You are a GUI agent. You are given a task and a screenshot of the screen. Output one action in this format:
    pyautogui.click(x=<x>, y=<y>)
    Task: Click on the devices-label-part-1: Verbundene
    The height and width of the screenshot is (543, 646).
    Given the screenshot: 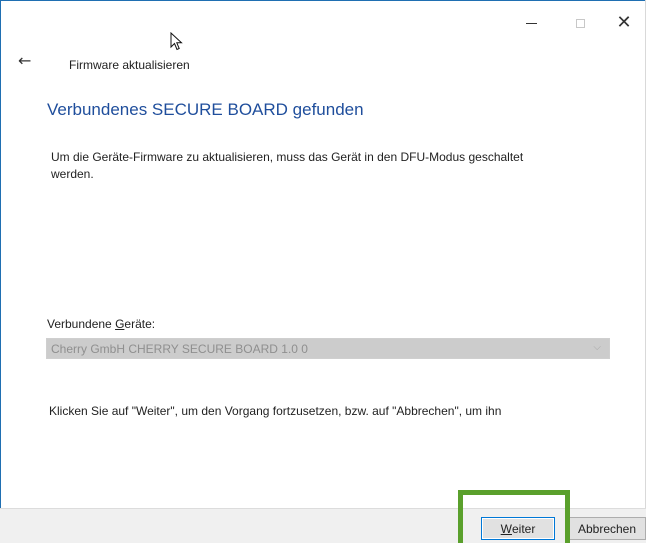 What is the action you would take?
    pyautogui.click(x=81, y=324)
    